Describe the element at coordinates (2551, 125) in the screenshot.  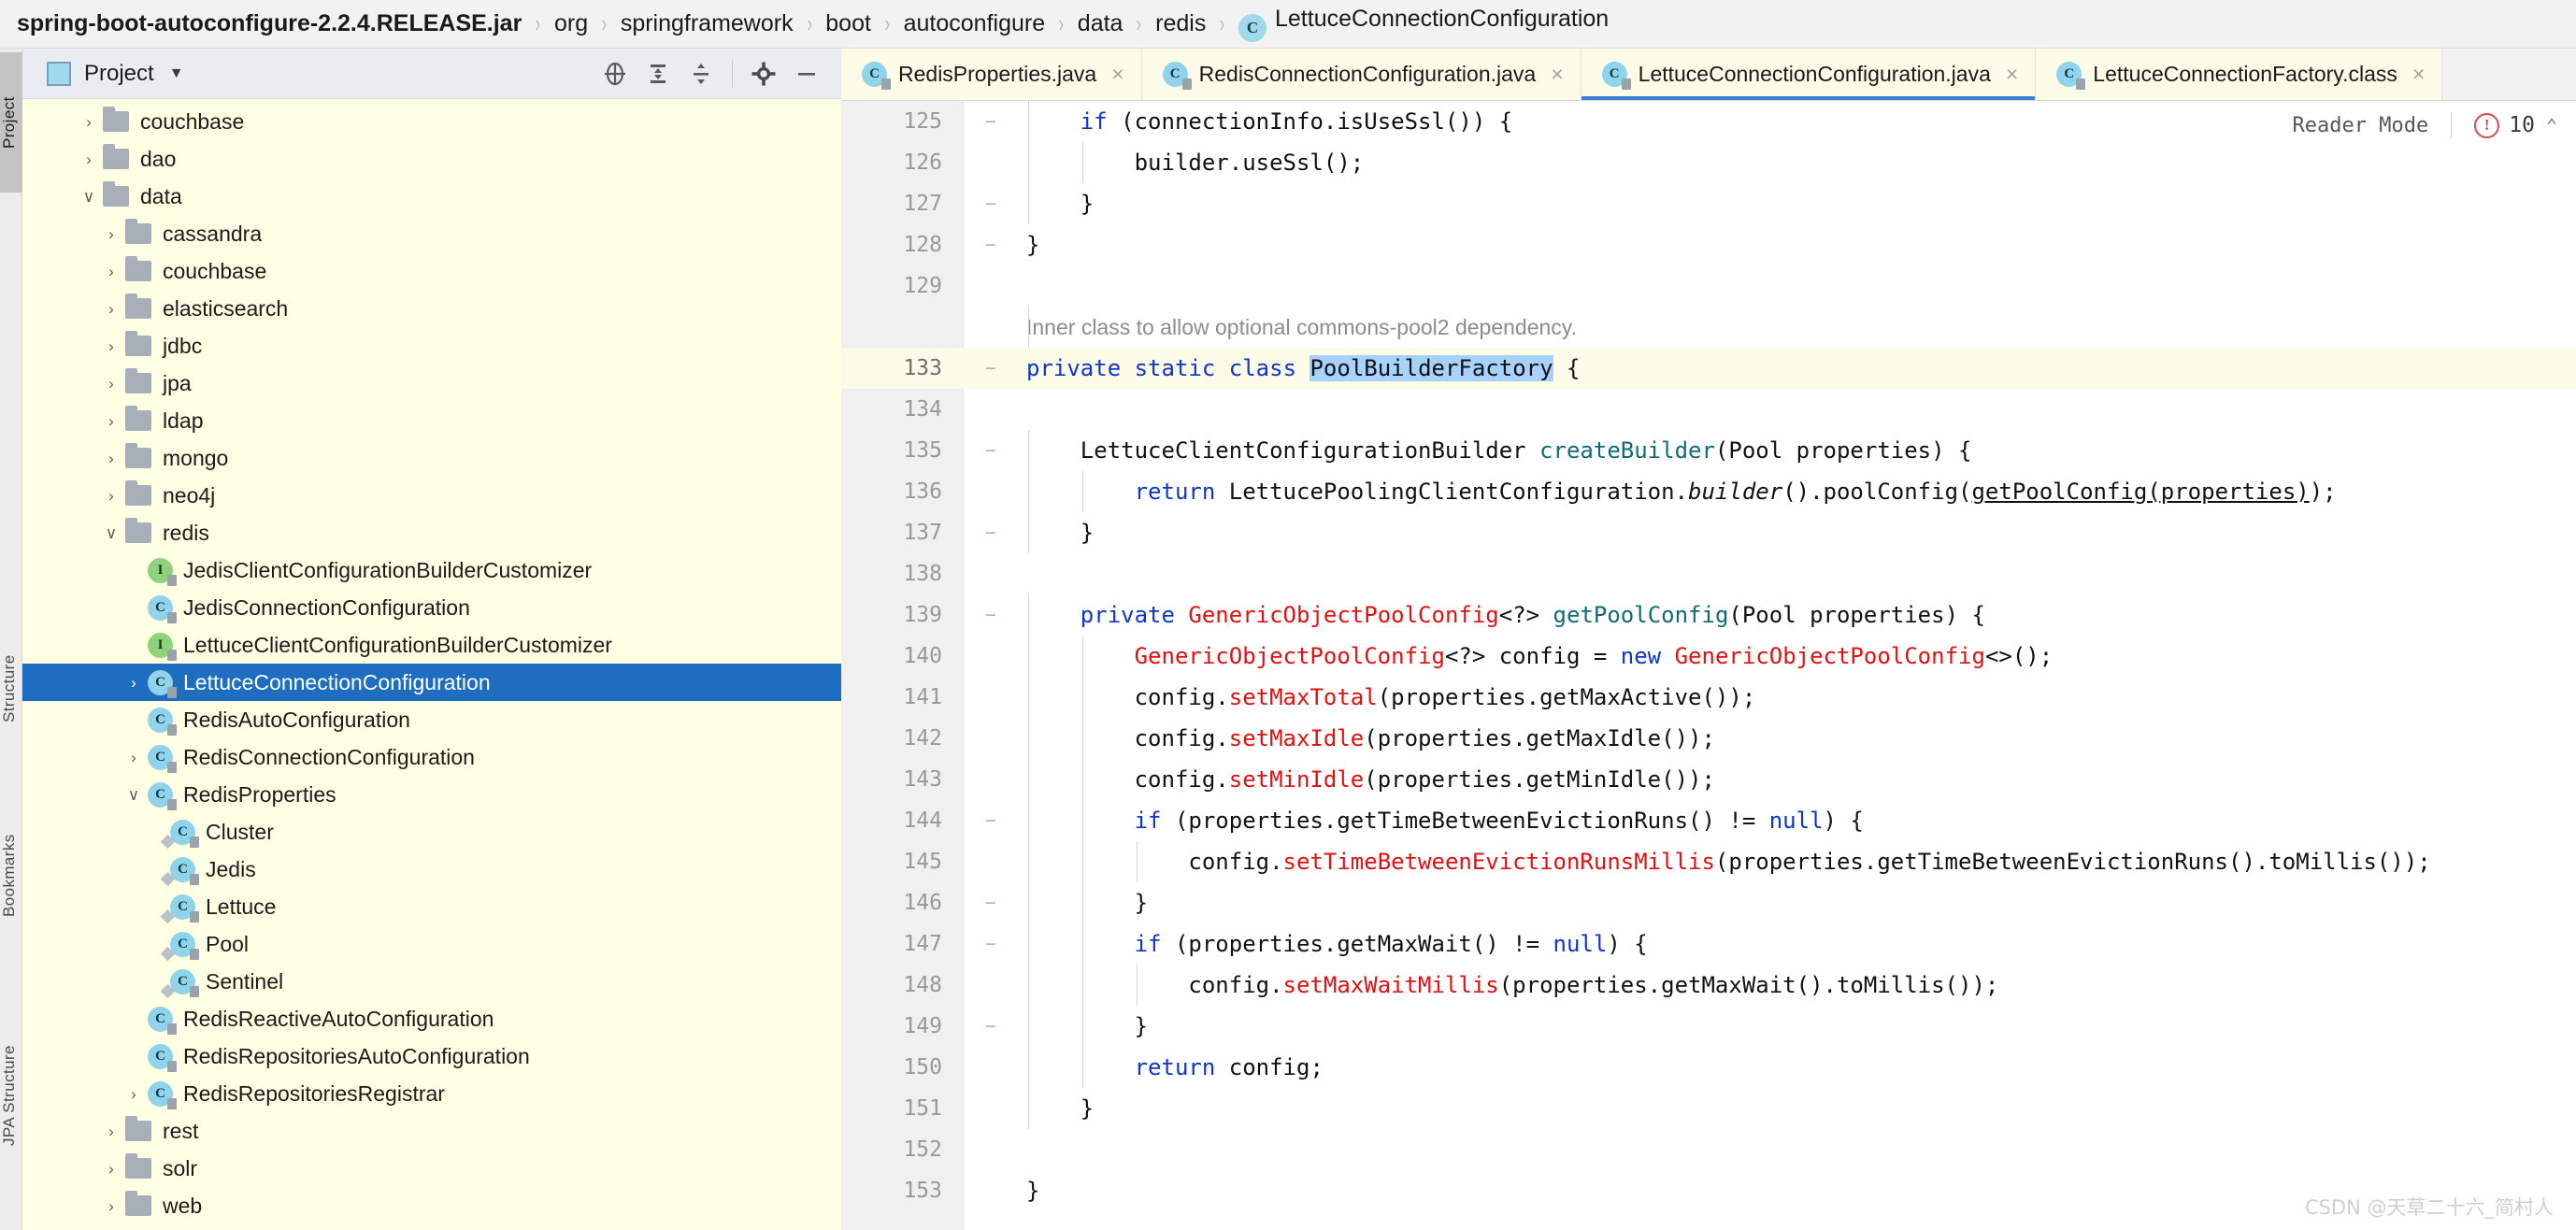
I see `chevron-up-icon: ⌃` at that location.